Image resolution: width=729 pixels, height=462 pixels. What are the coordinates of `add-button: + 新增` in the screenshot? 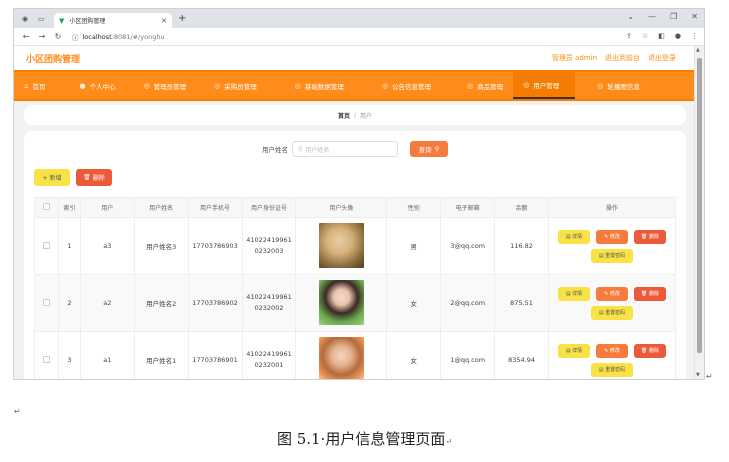 It's located at (52, 177).